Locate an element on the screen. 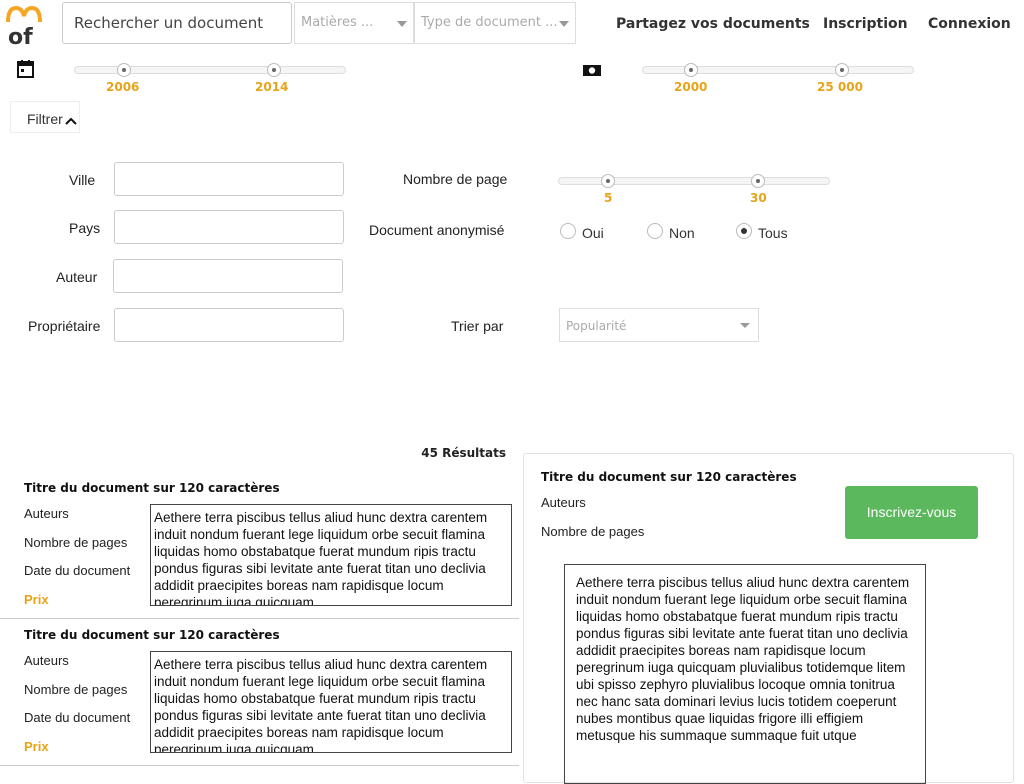 The image size is (1024, 784). radio-no is located at coordinates (655, 231).